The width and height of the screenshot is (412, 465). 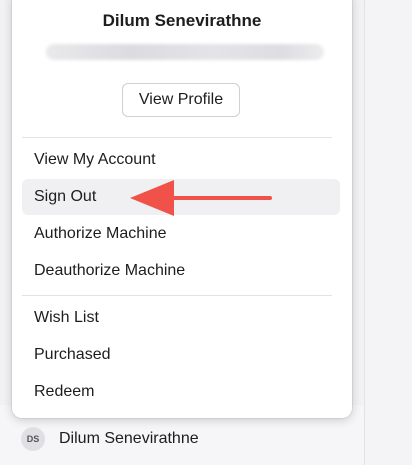 I want to click on sidebar-account-button: DS Dilum Senevirathne, so click(x=110, y=439).